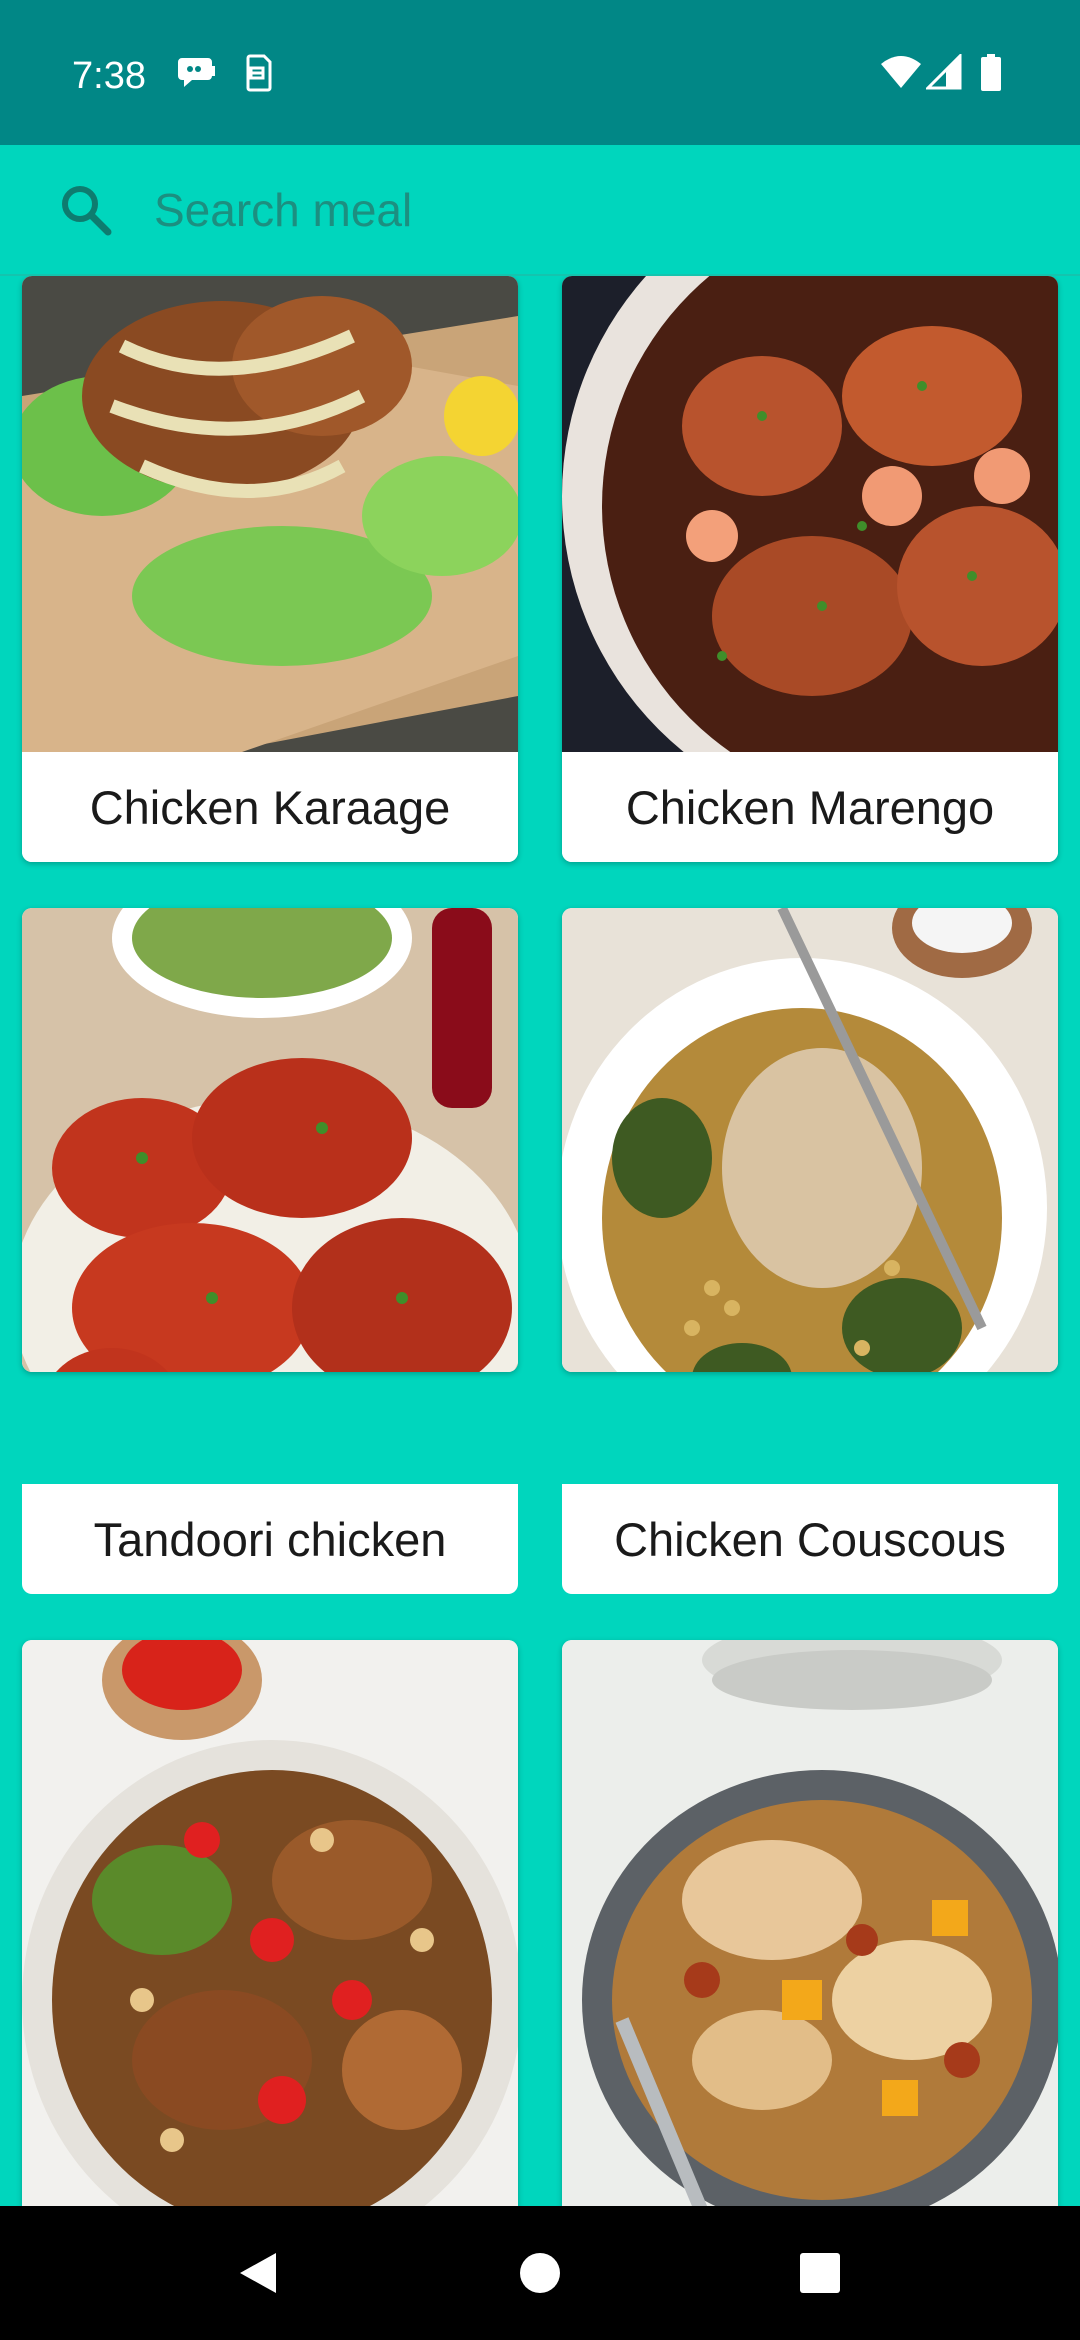 This screenshot has width=1080, height=2340. What do you see at coordinates (258, 2273) in the screenshot?
I see `back-icon` at bounding box center [258, 2273].